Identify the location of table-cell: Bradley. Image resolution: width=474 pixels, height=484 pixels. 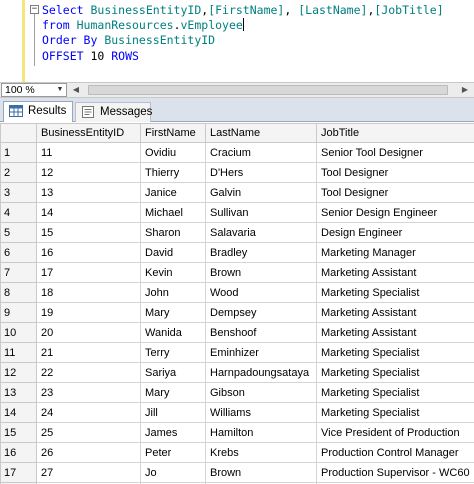
(261, 252).